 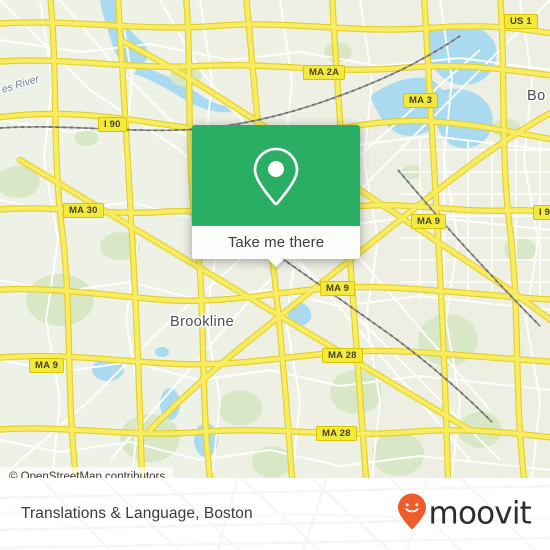 What do you see at coordinates (521, 21) in the screenshot?
I see `highway-shield-us-1: US 1` at bounding box center [521, 21].